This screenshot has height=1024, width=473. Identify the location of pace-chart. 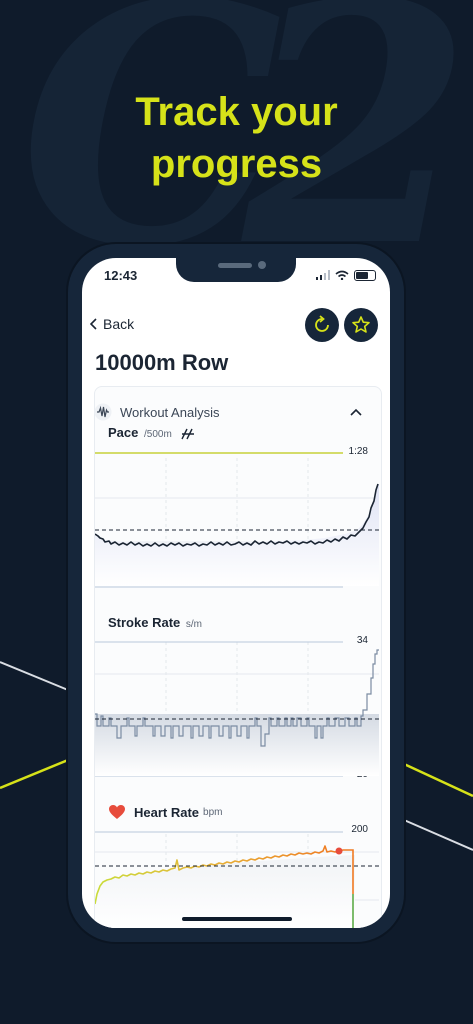
(237, 520).